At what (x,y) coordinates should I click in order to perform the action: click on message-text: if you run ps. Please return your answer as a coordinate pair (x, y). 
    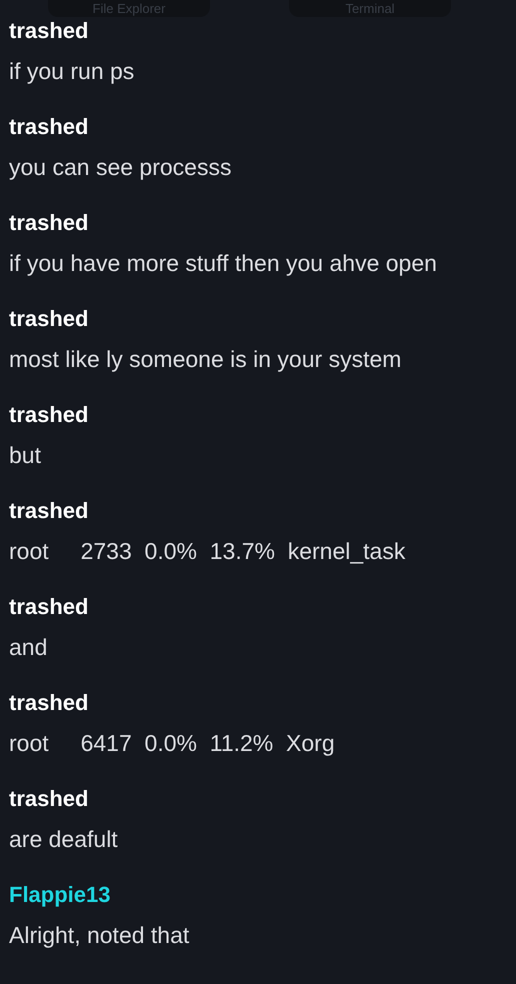
    Looking at the image, I should click on (71, 71).